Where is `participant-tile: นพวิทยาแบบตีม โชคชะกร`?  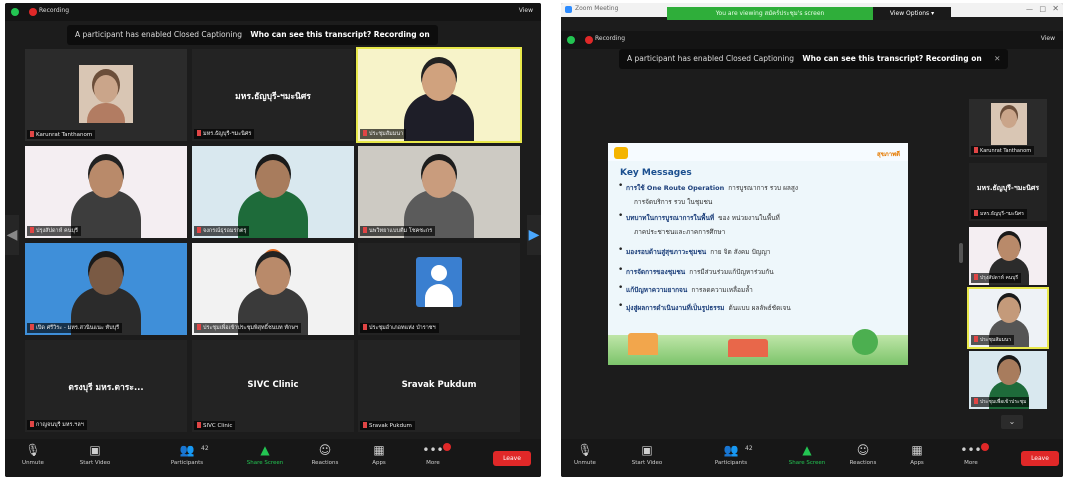 participant-tile: นพวิทยาแบบตีม โชคชะกร is located at coordinates (439, 192).